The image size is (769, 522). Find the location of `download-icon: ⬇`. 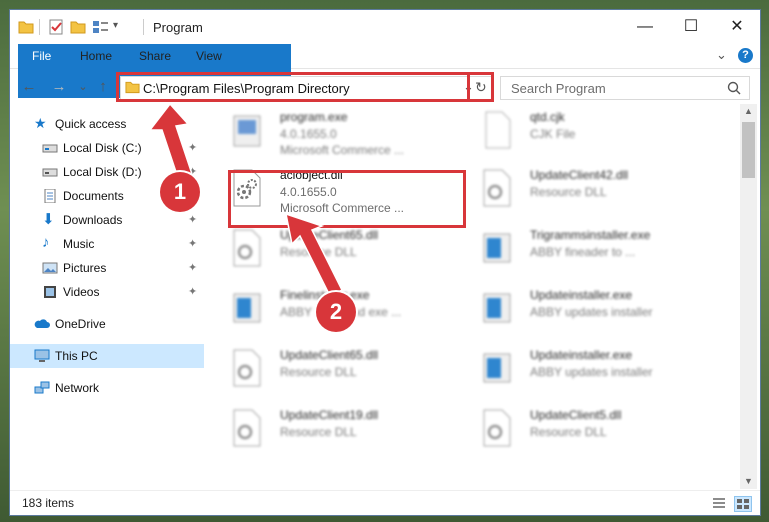

download-icon: ⬇ is located at coordinates (48, 219).